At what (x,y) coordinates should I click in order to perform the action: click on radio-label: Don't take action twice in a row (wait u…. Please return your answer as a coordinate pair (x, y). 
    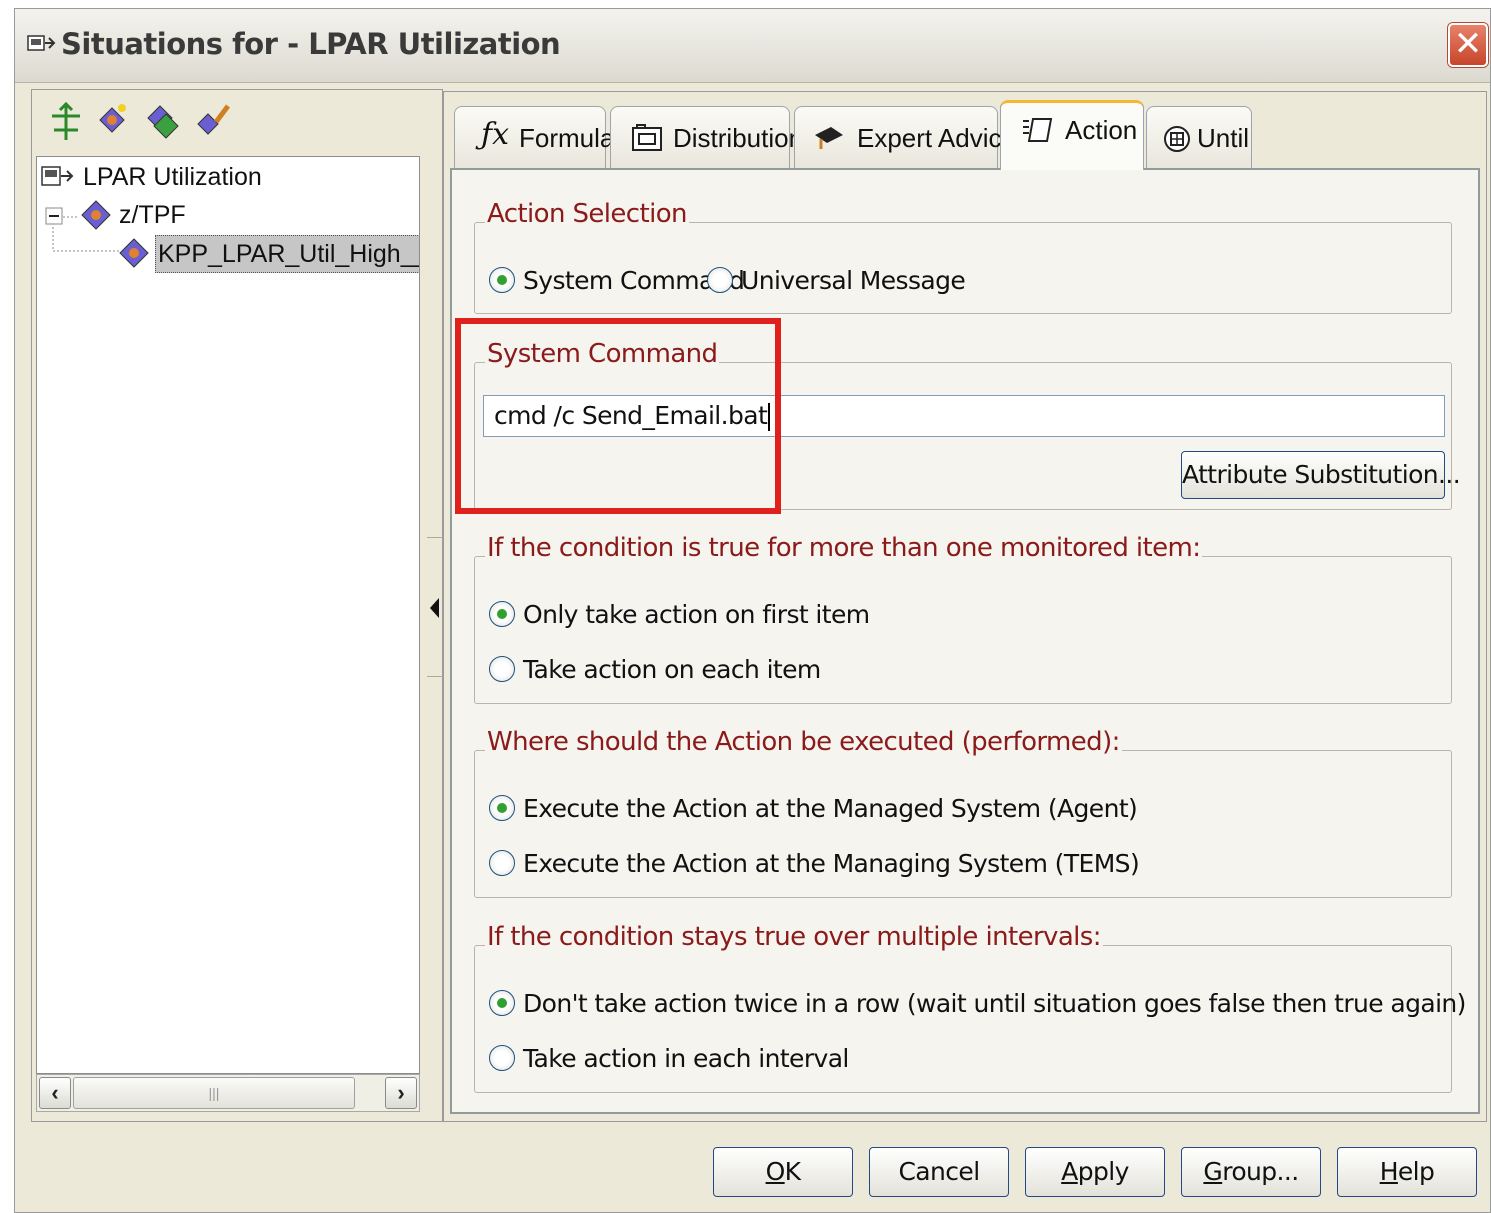
    Looking at the image, I should click on (994, 1003).